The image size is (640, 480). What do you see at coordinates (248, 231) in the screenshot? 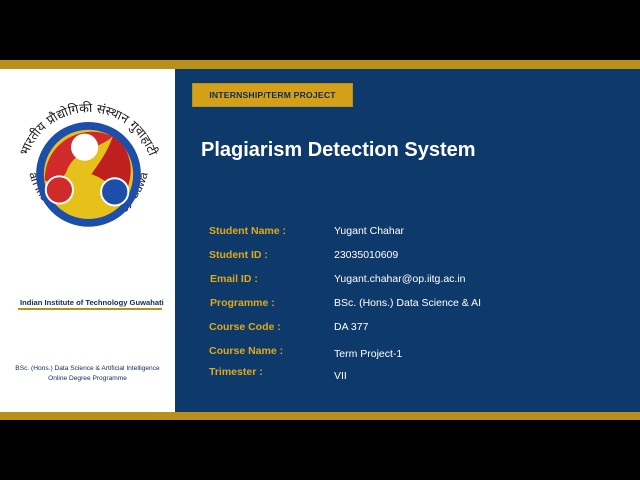
I see `student-name-label: Student Name :` at bounding box center [248, 231].